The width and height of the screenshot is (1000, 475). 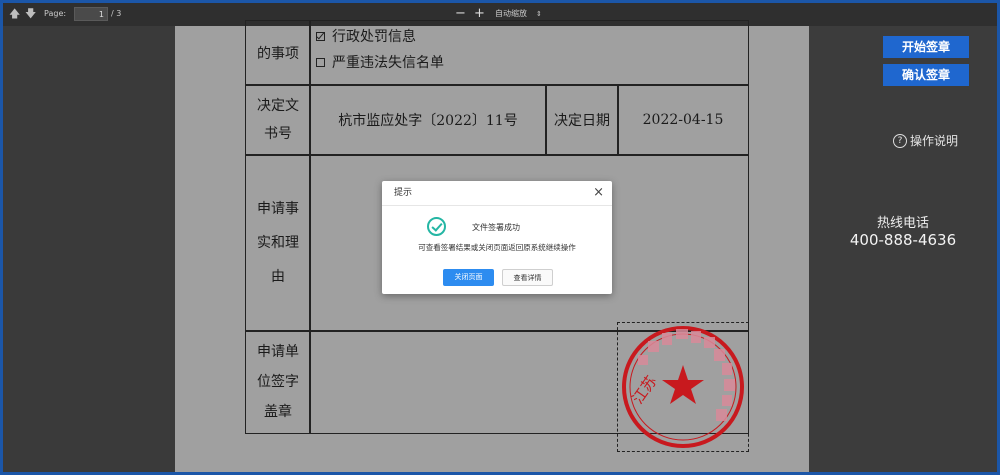 I want to click on page-label: Page:, so click(x=55, y=13).